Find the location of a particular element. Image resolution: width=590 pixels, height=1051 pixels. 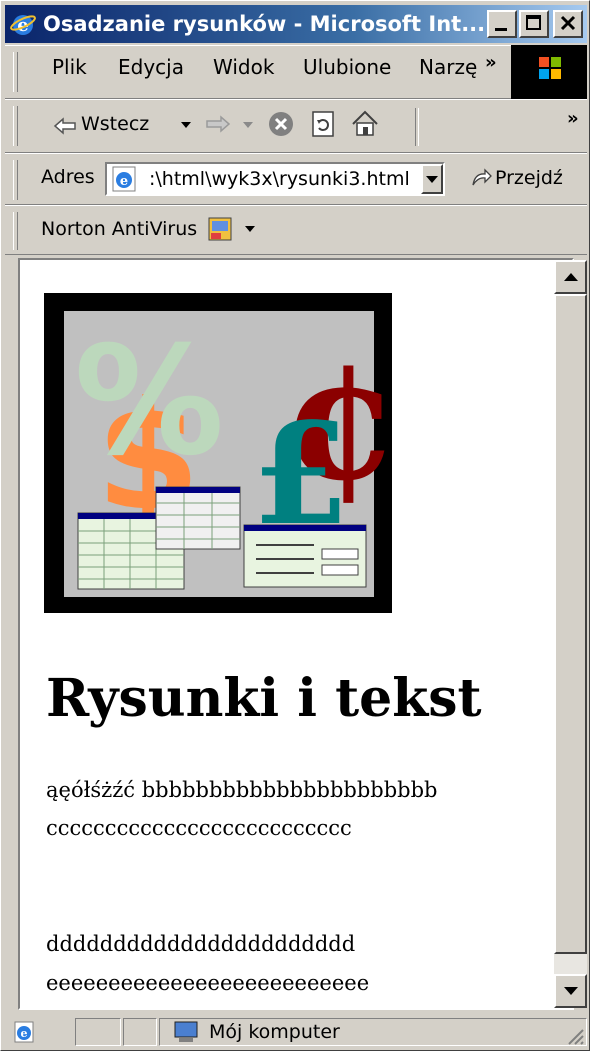

text-line-2: cccccccccccccccccccccccccc is located at coordinates (199, 828).